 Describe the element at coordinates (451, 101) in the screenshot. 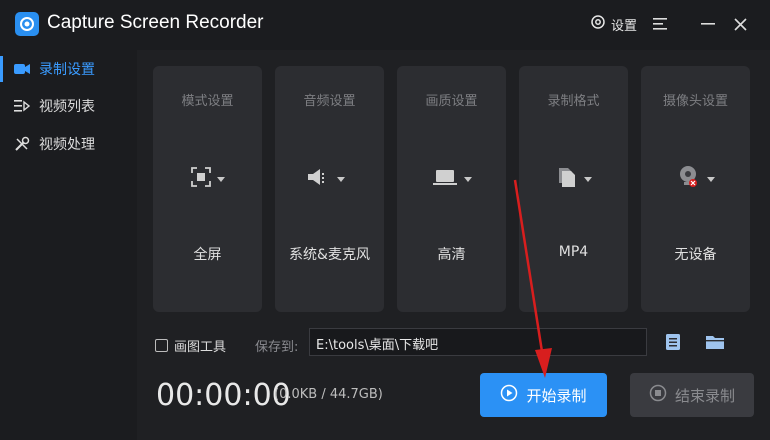

I see `card-title: 画质设置` at that location.